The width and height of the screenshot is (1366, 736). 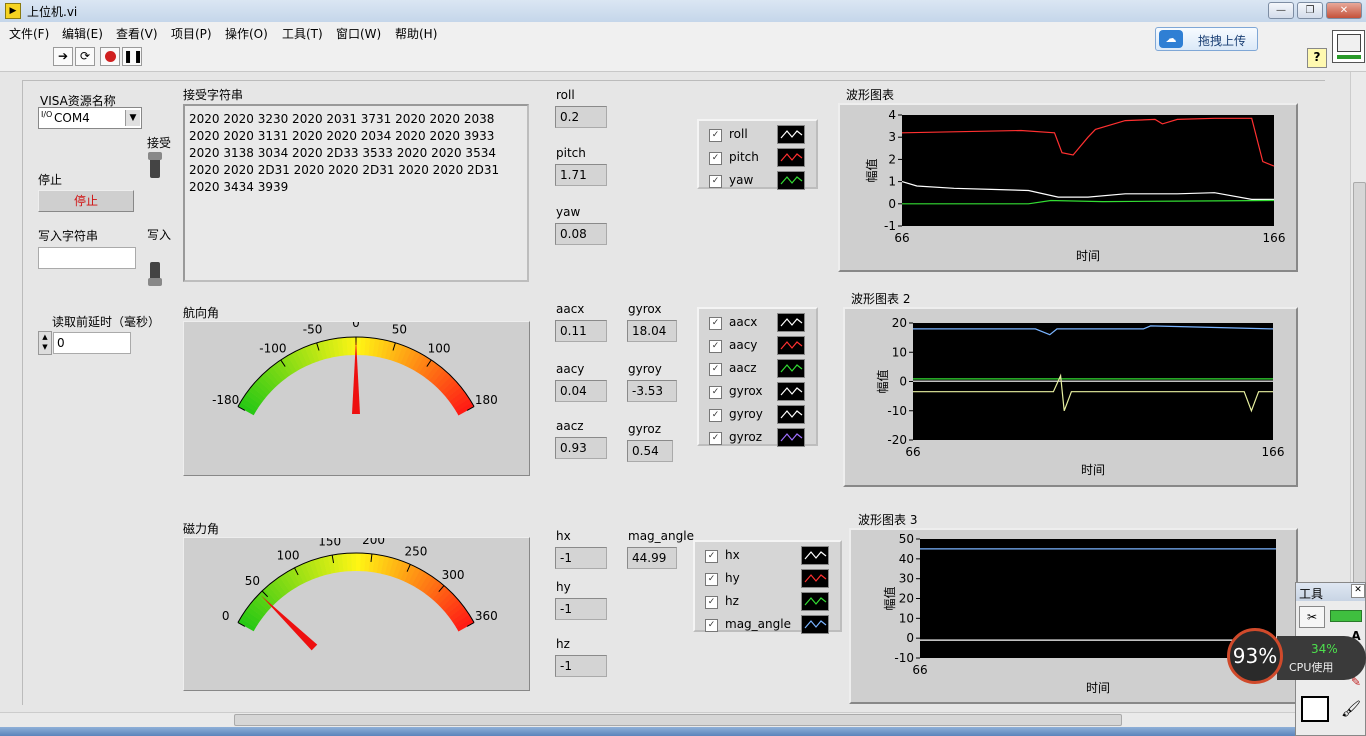 What do you see at coordinates (191, 33) in the screenshot?
I see `menu-project: 项目(P)` at bounding box center [191, 33].